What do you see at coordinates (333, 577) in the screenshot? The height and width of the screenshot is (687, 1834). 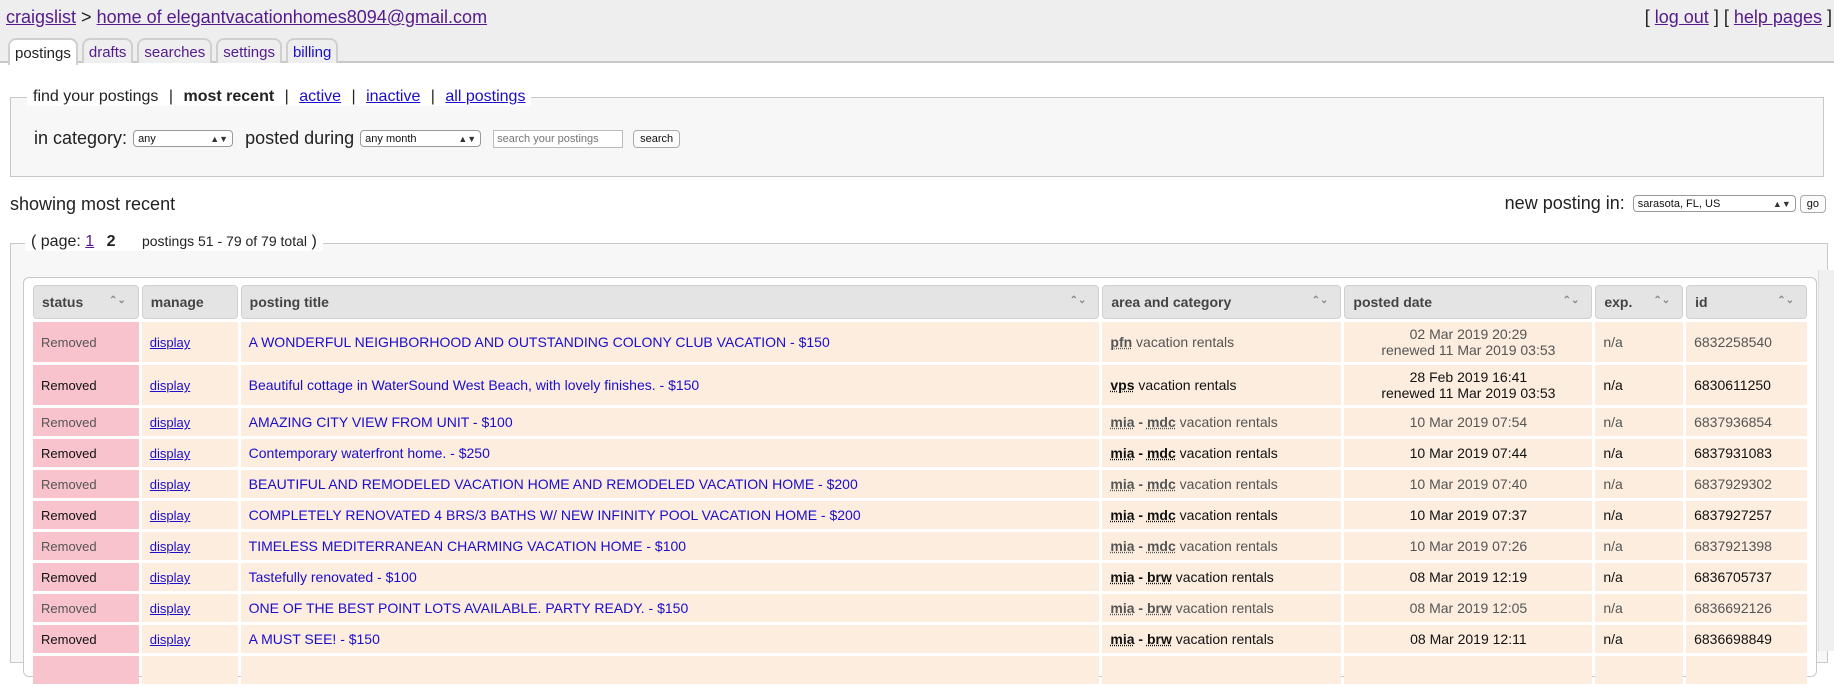 I see `posting-title-link: Tastefully renovated - $100` at bounding box center [333, 577].